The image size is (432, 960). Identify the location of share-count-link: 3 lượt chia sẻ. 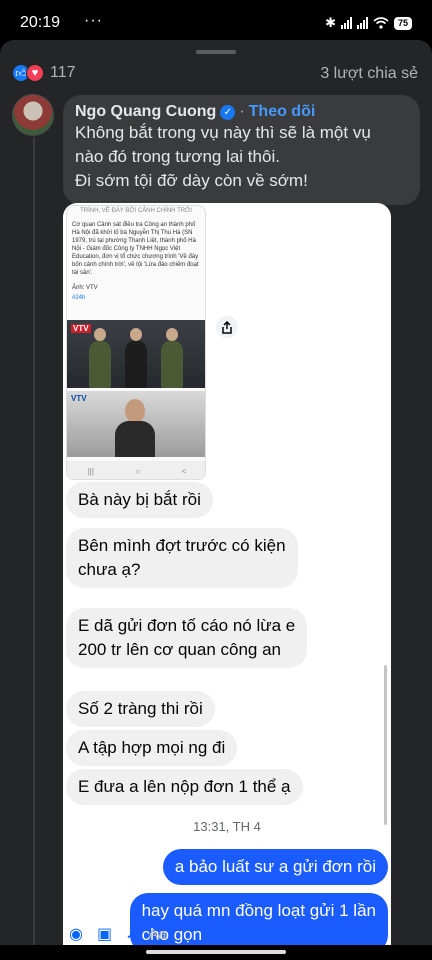
(369, 74).